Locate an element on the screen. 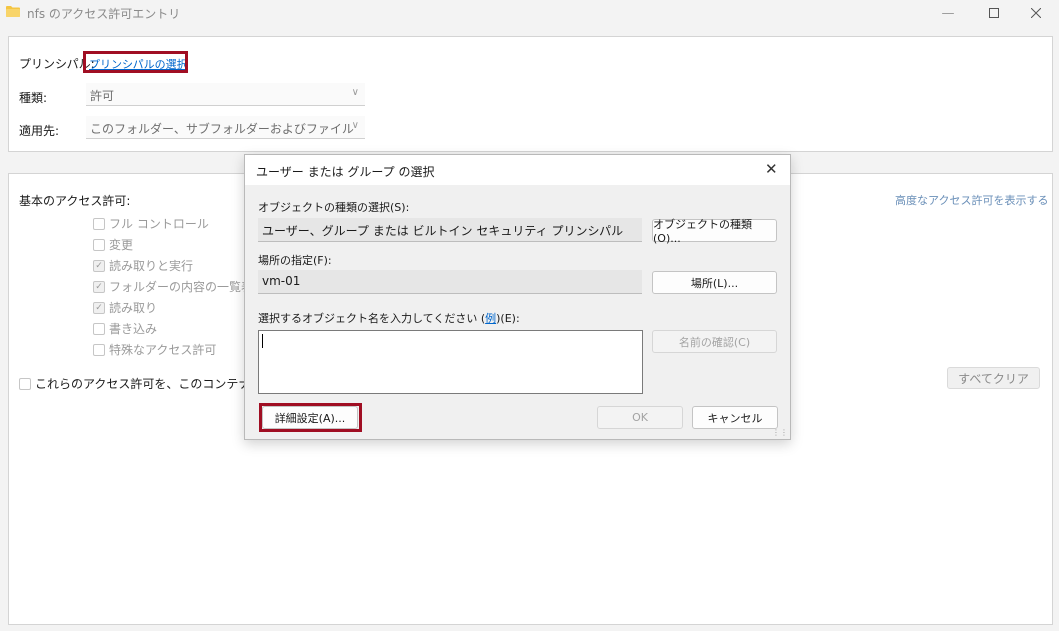  perm-read: ✓ 読み取り is located at coordinates (125, 307).